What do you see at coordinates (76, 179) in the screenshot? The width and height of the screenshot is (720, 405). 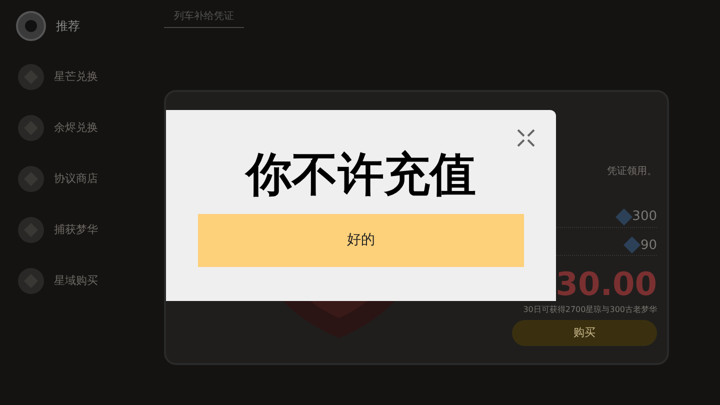 I see `sidebar-item: 协议商店` at bounding box center [76, 179].